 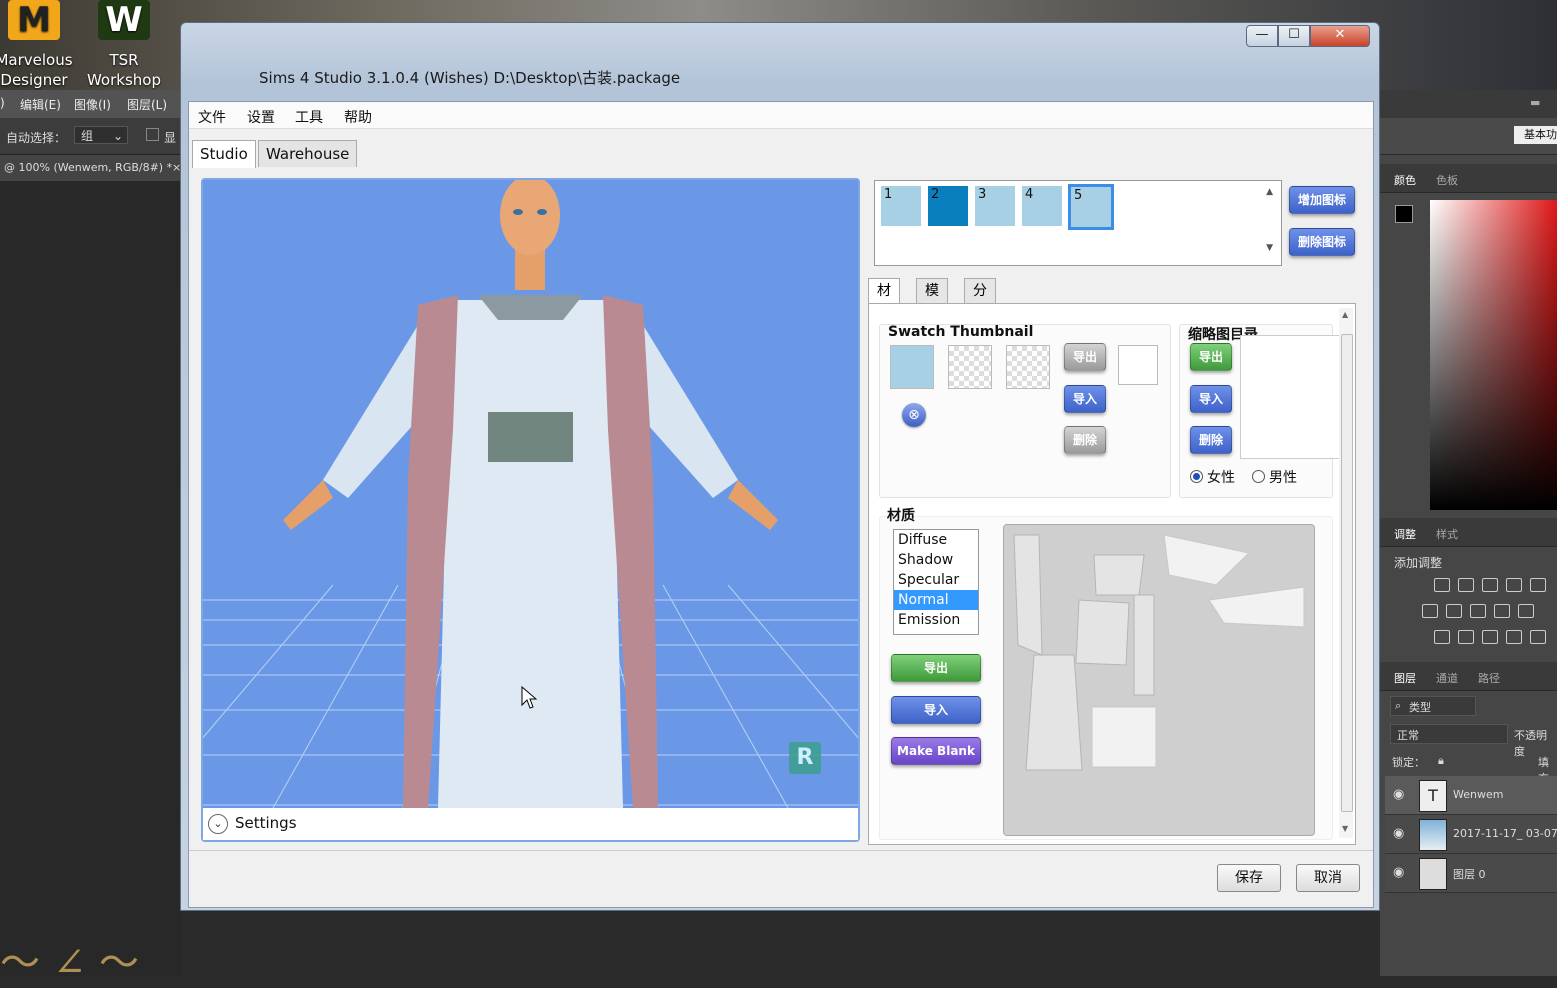 What do you see at coordinates (101, 135) in the screenshot?
I see `auto-select-dropdown: 组 ⌄` at bounding box center [101, 135].